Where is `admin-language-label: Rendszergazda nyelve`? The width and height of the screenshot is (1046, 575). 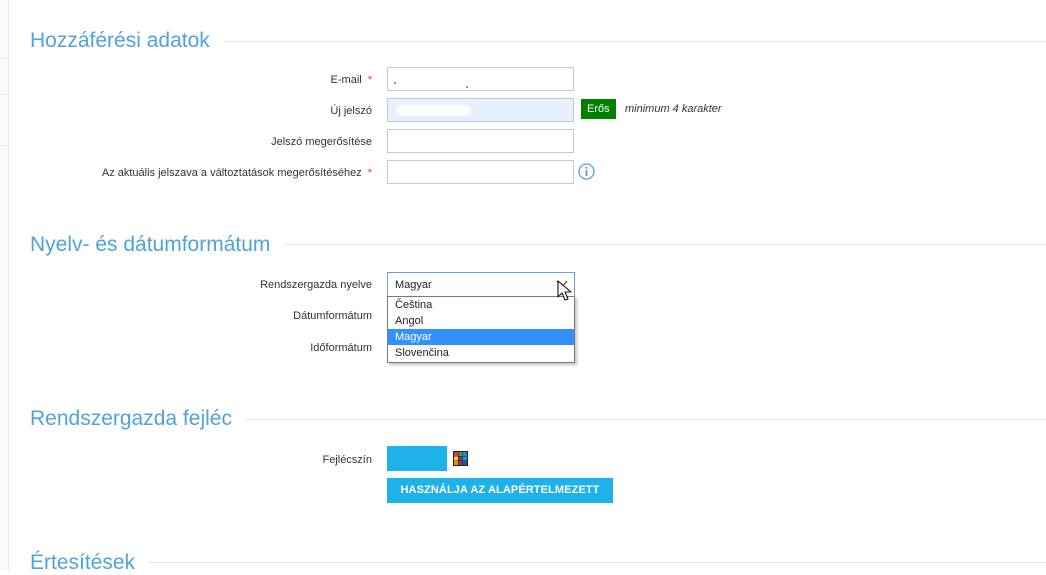
admin-language-label: Rendszergazda nyelve is located at coordinates (316, 285).